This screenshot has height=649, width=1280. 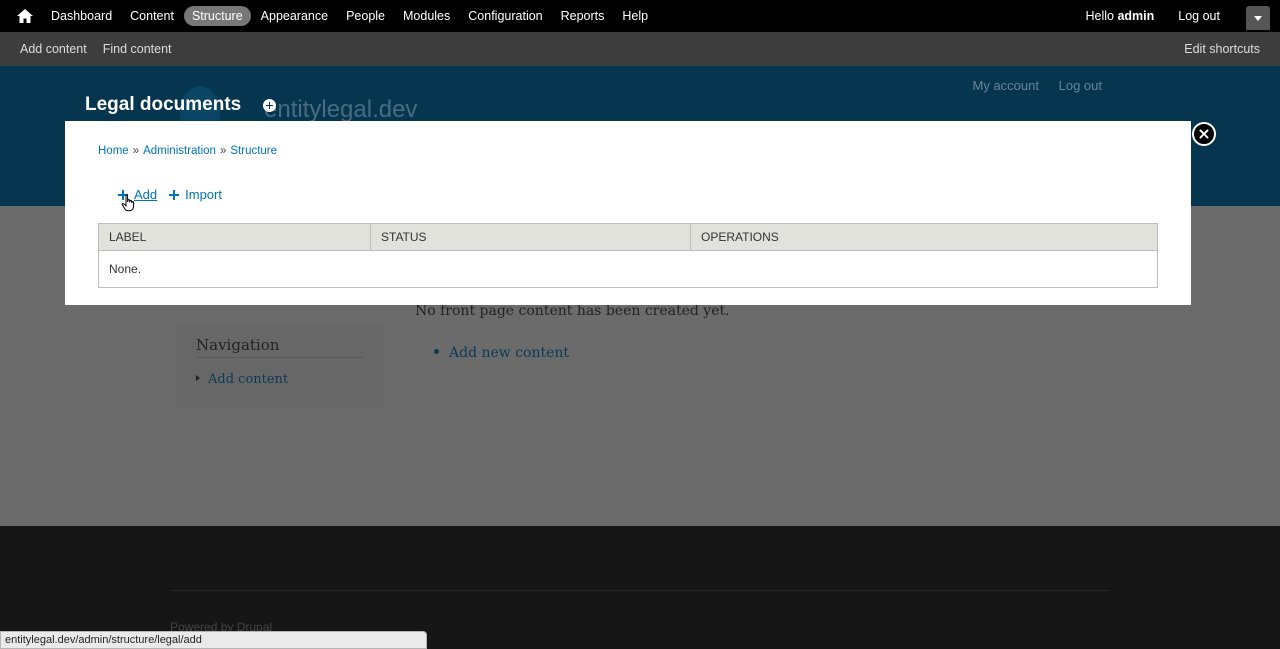 I want to click on legal-documents-table: Label Status Operations None., so click(x=628, y=255).